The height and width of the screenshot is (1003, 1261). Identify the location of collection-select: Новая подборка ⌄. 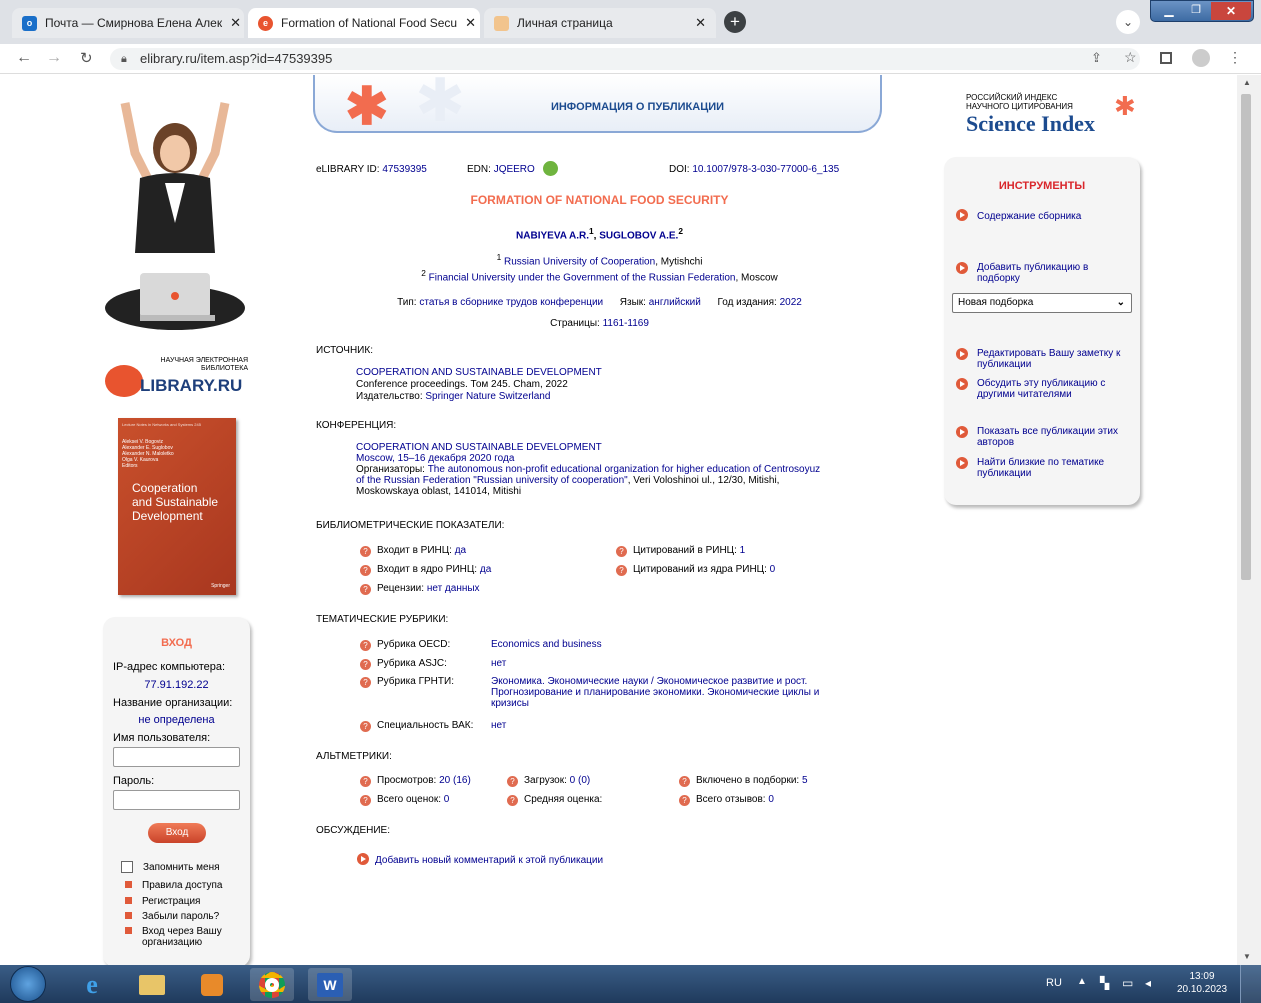
(1042, 303).